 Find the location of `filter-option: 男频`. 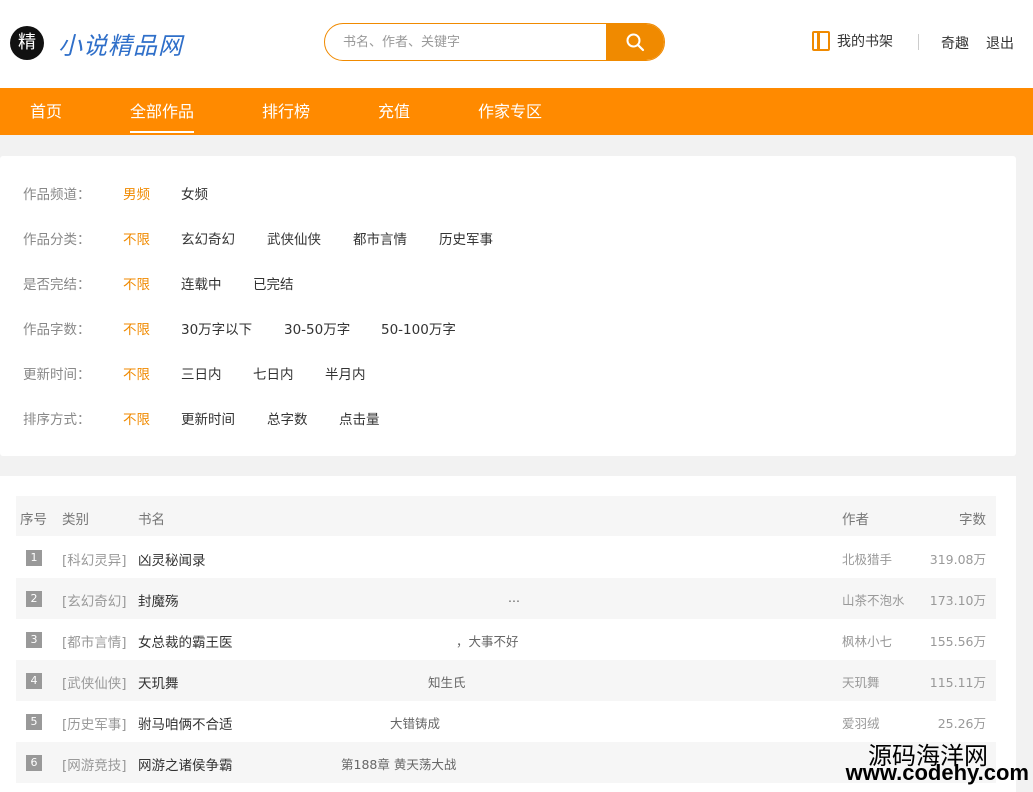

filter-option: 男频 is located at coordinates (136, 193).